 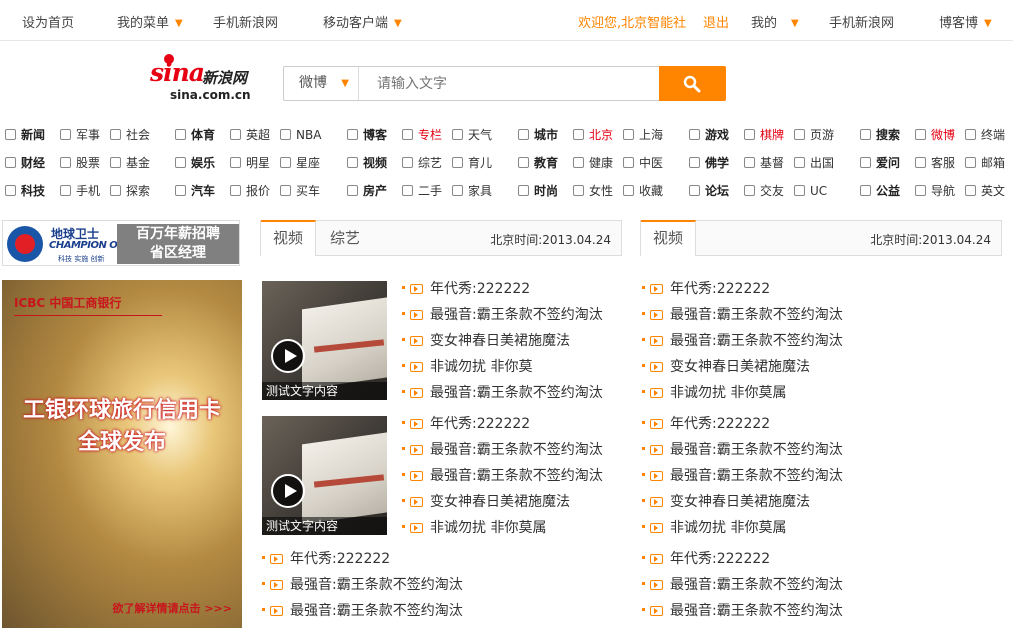 What do you see at coordinates (716, 21) in the screenshot?
I see `logout-link: 退出` at bounding box center [716, 21].